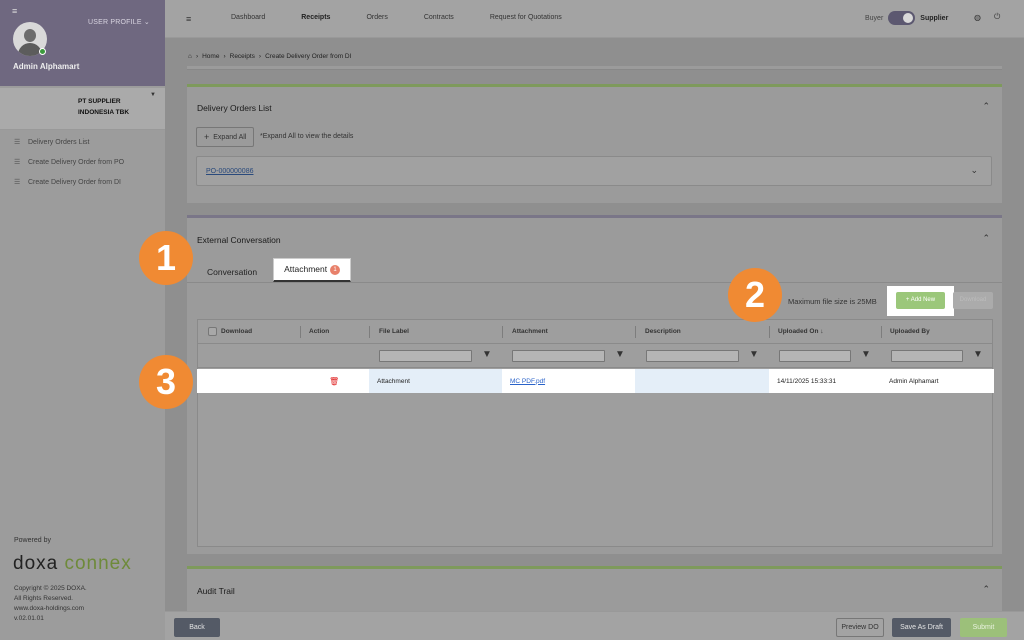 The image size is (1024, 640). I want to click on add-new-button: + Add New, so click(920, 300).